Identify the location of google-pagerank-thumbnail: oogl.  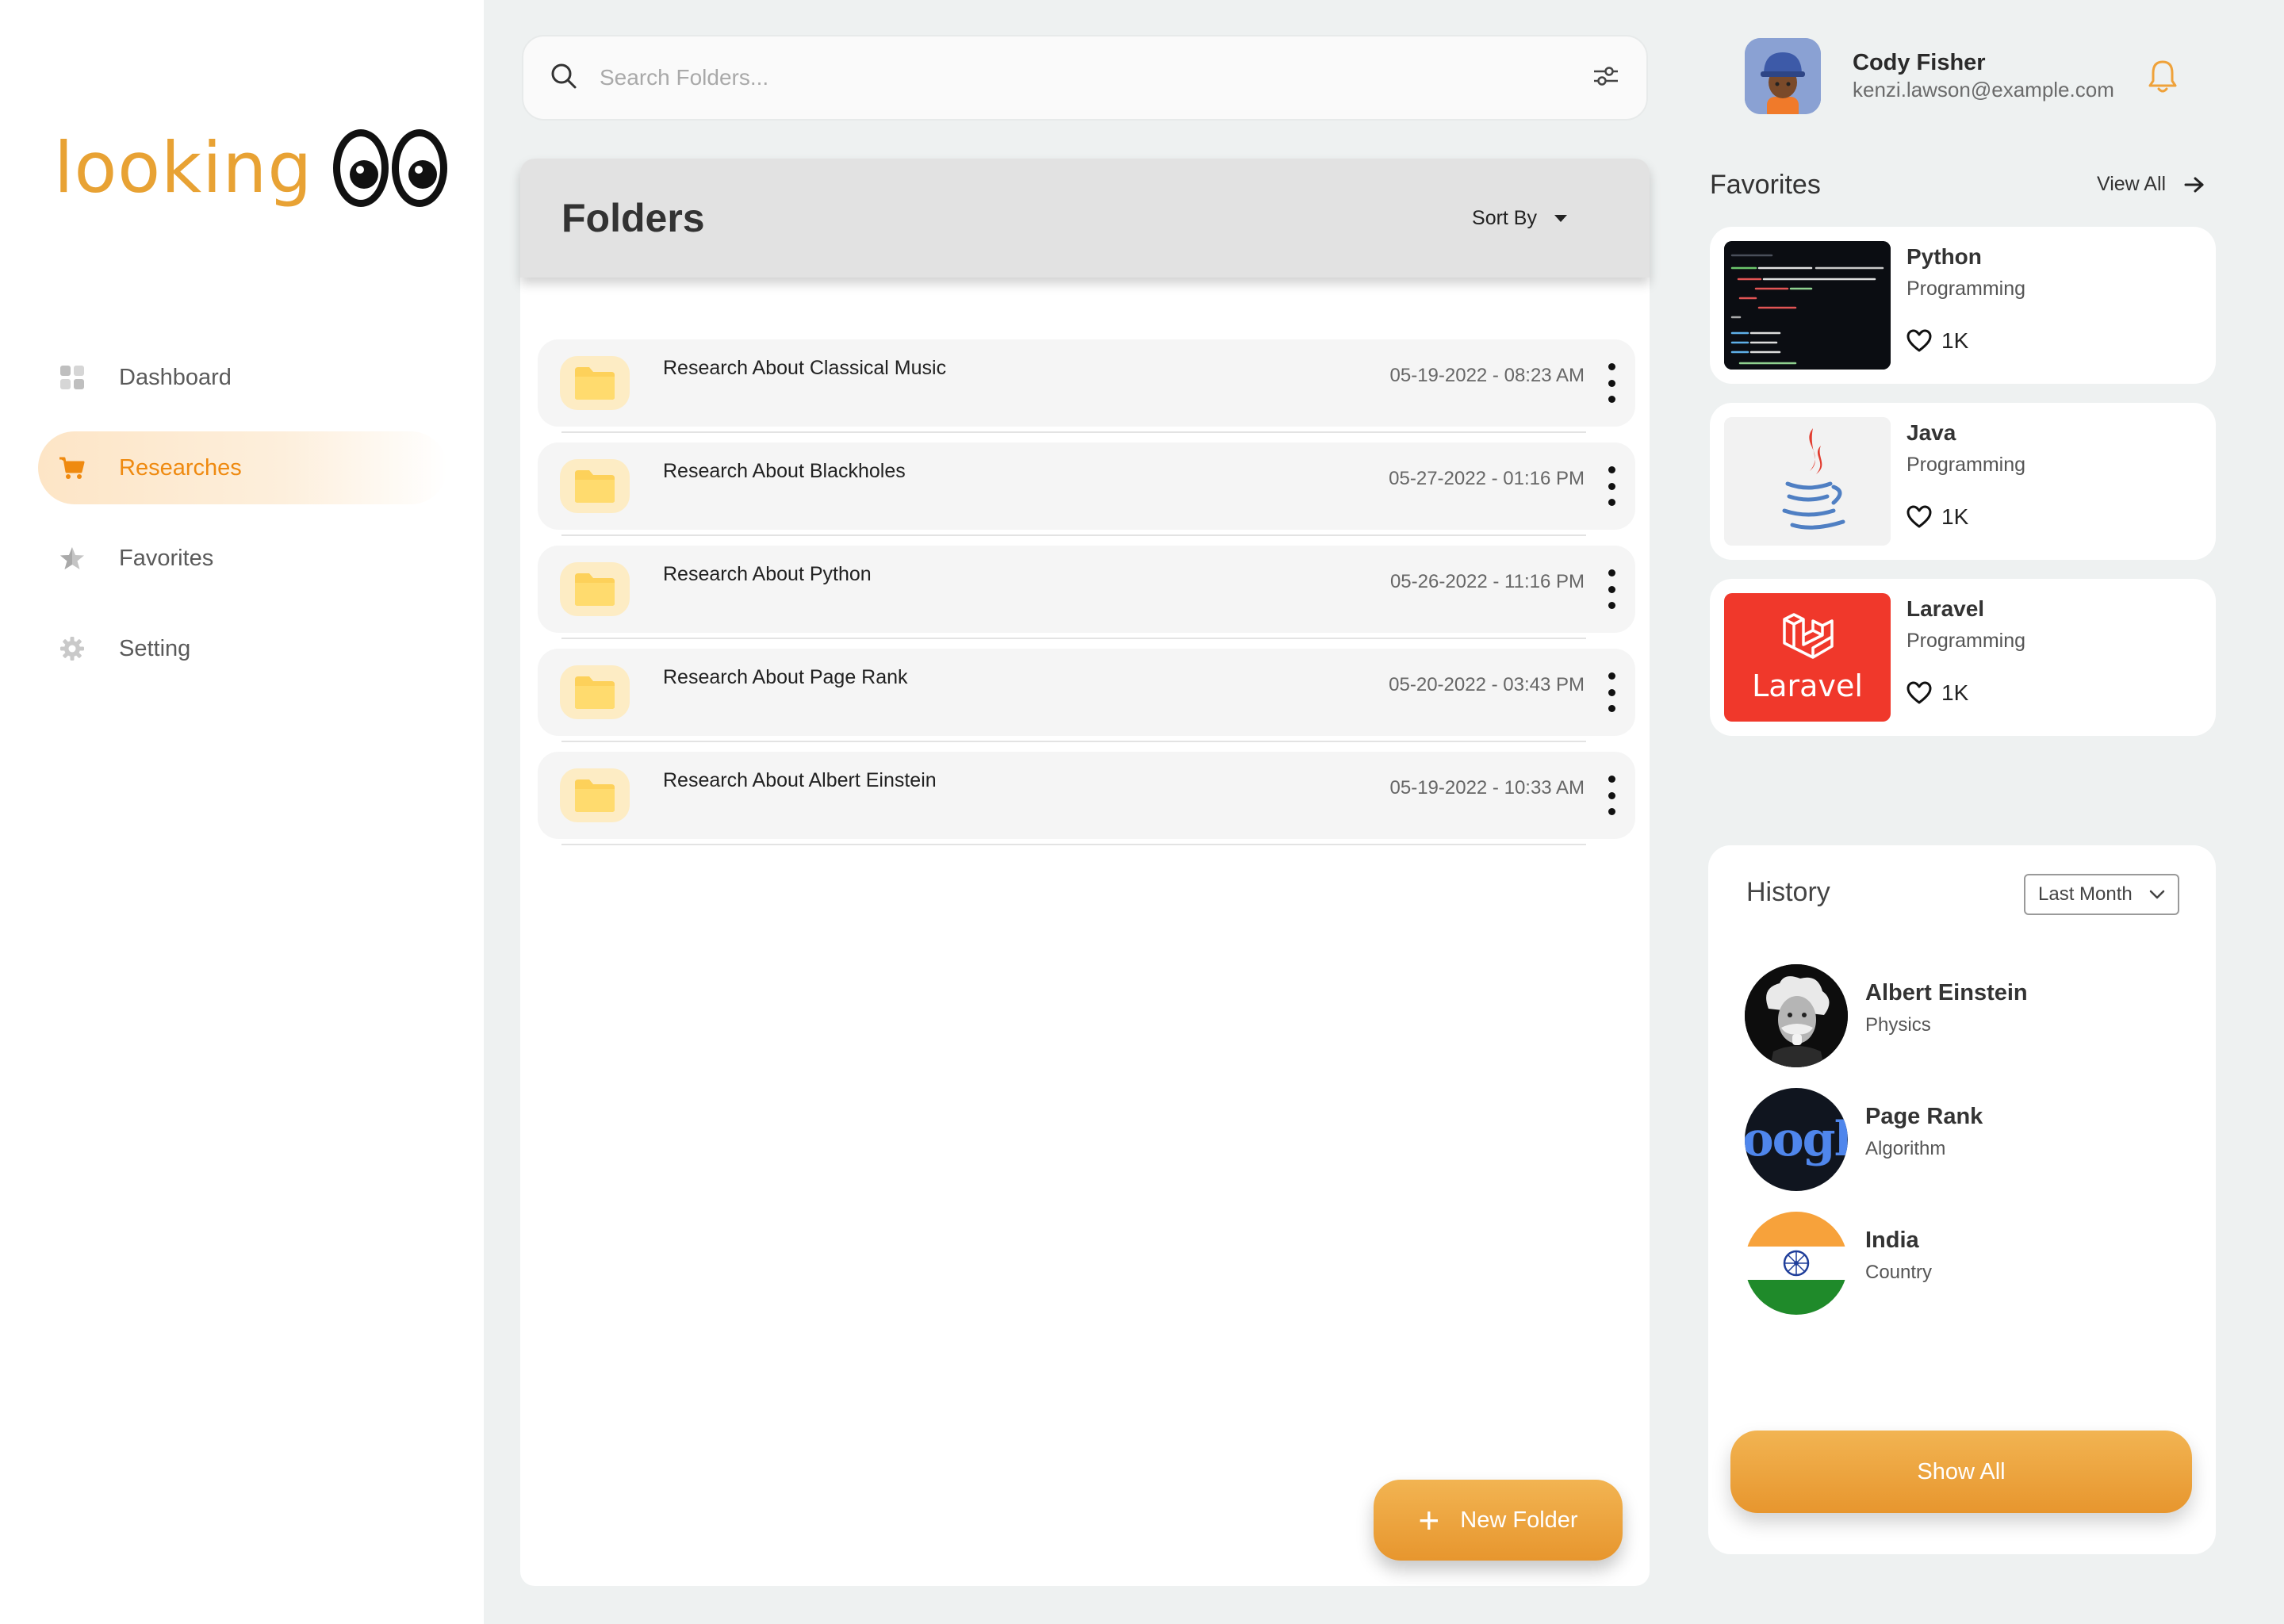
(1796, 1139).